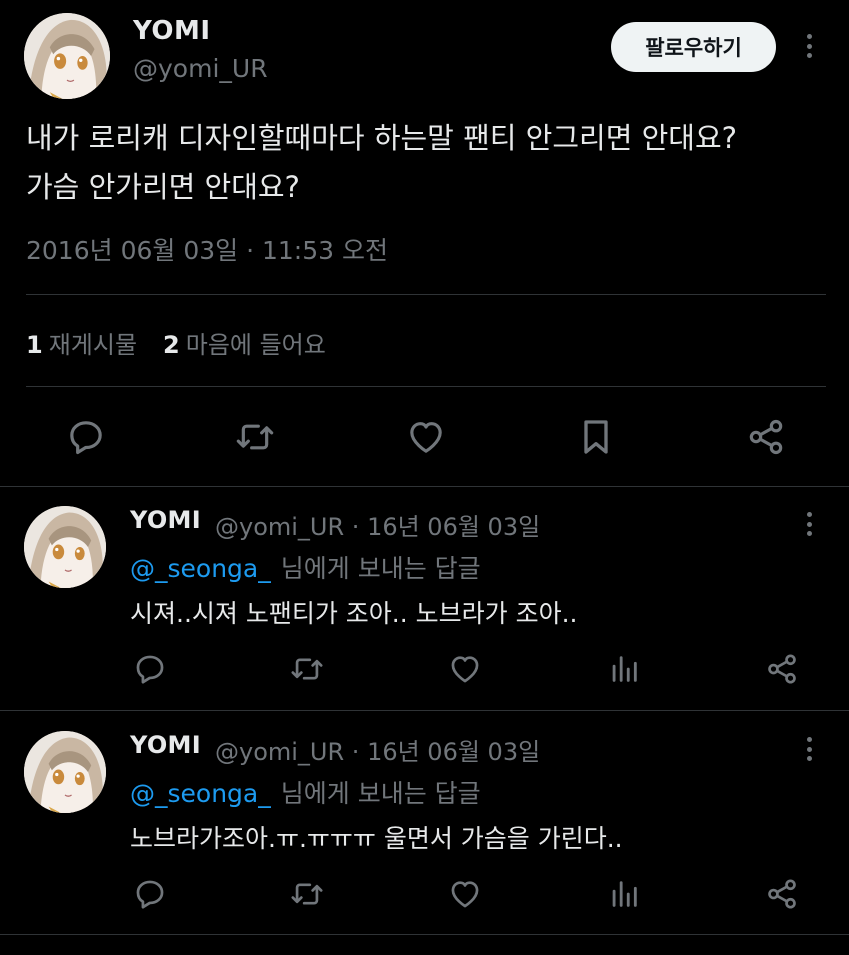  Describe the element at coordinates (93, 345) in the screenshot. I see `reposts-label: 재게시물` at that location.